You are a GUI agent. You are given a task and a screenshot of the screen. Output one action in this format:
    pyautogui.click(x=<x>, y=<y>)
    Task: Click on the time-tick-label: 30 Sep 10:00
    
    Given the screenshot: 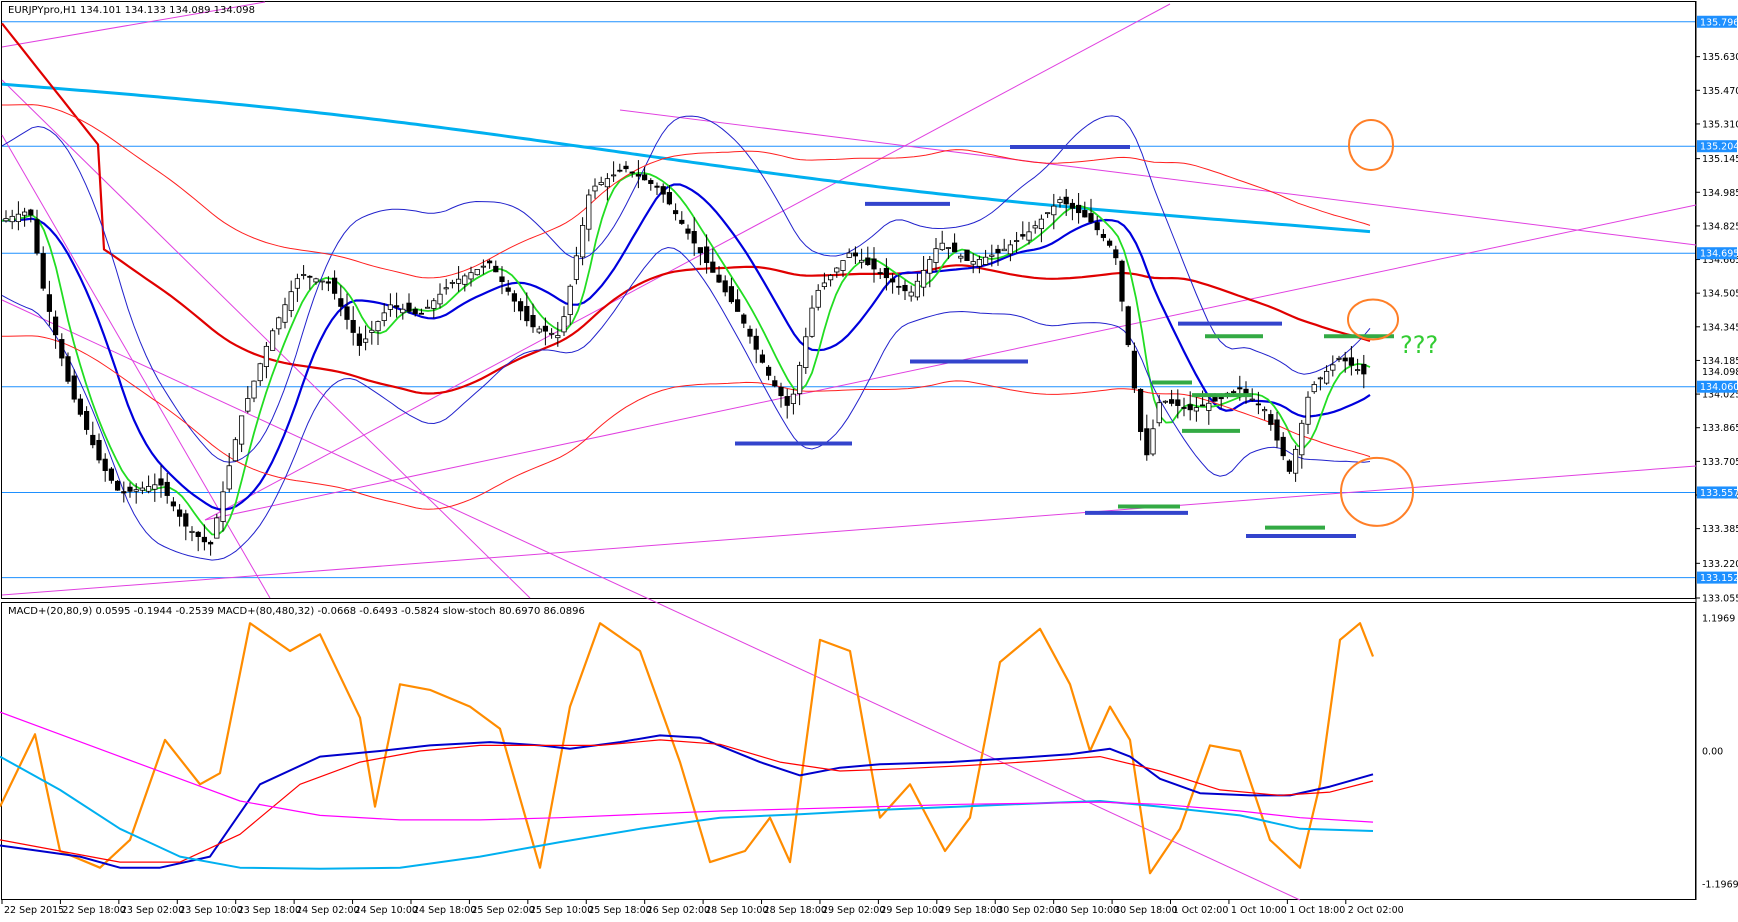 What is the action you would take?
    pyautogui.click(x=1087, y=910)
    